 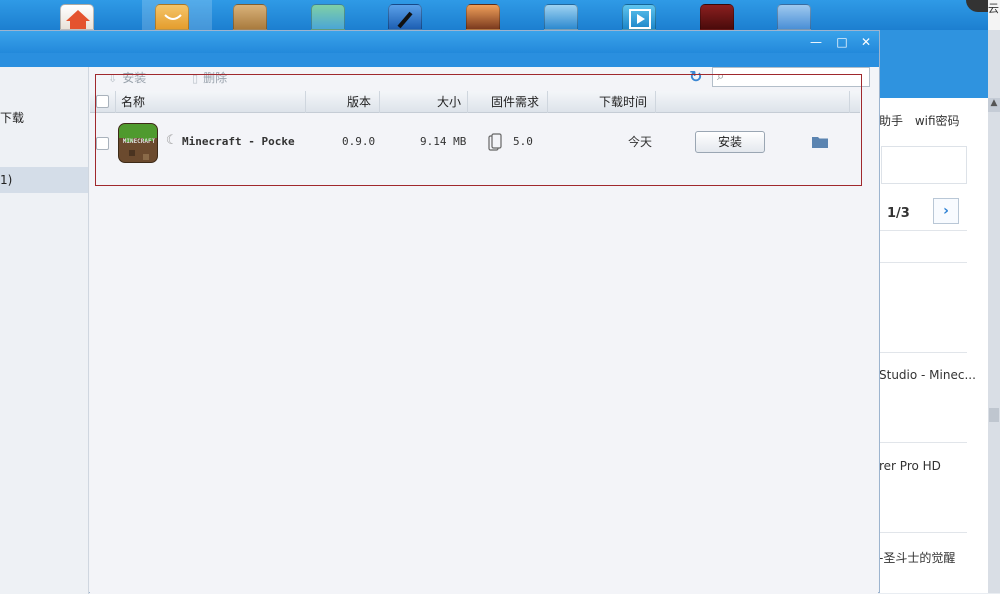 I want to click on trash-icon: ▯, so click(x=195, y=78).